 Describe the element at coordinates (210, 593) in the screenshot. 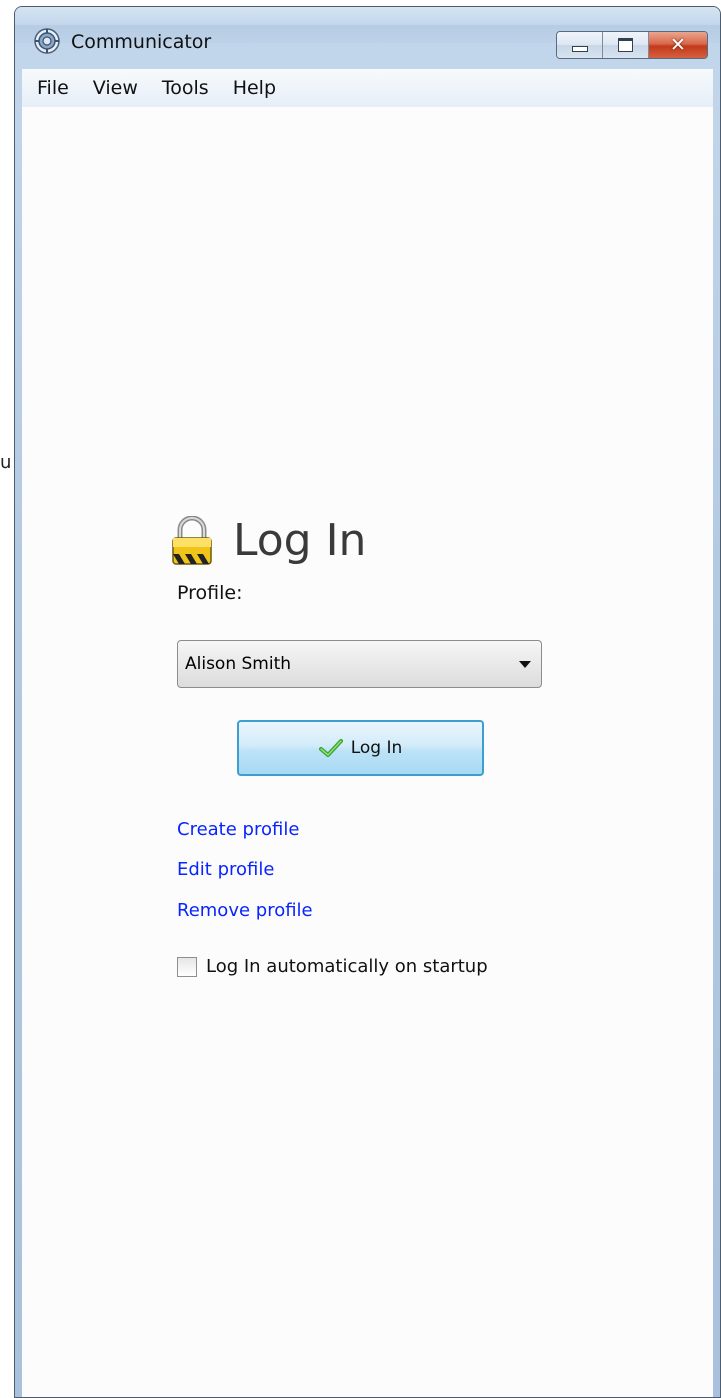

I see `profile-label: Profile:` at that location.